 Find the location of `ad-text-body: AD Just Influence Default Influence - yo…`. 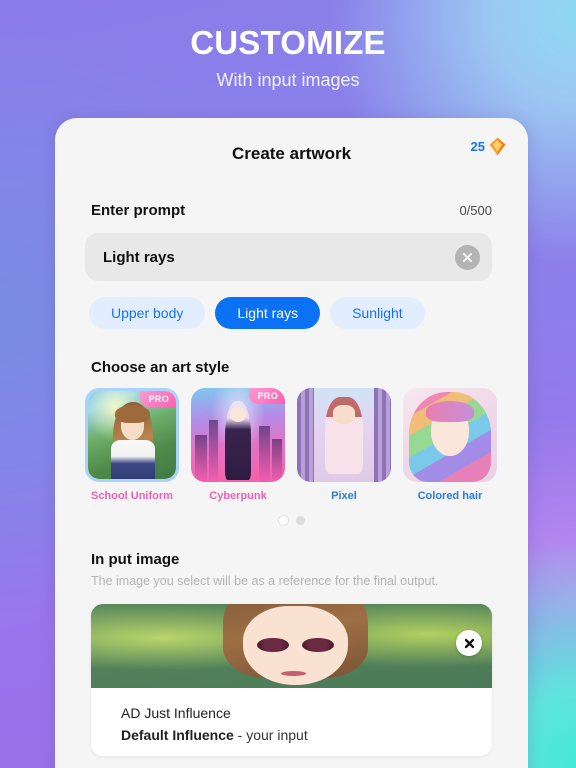

ad-text-body: AD Just Influence Default Influence - yo… is located at coordinates (291, 716).